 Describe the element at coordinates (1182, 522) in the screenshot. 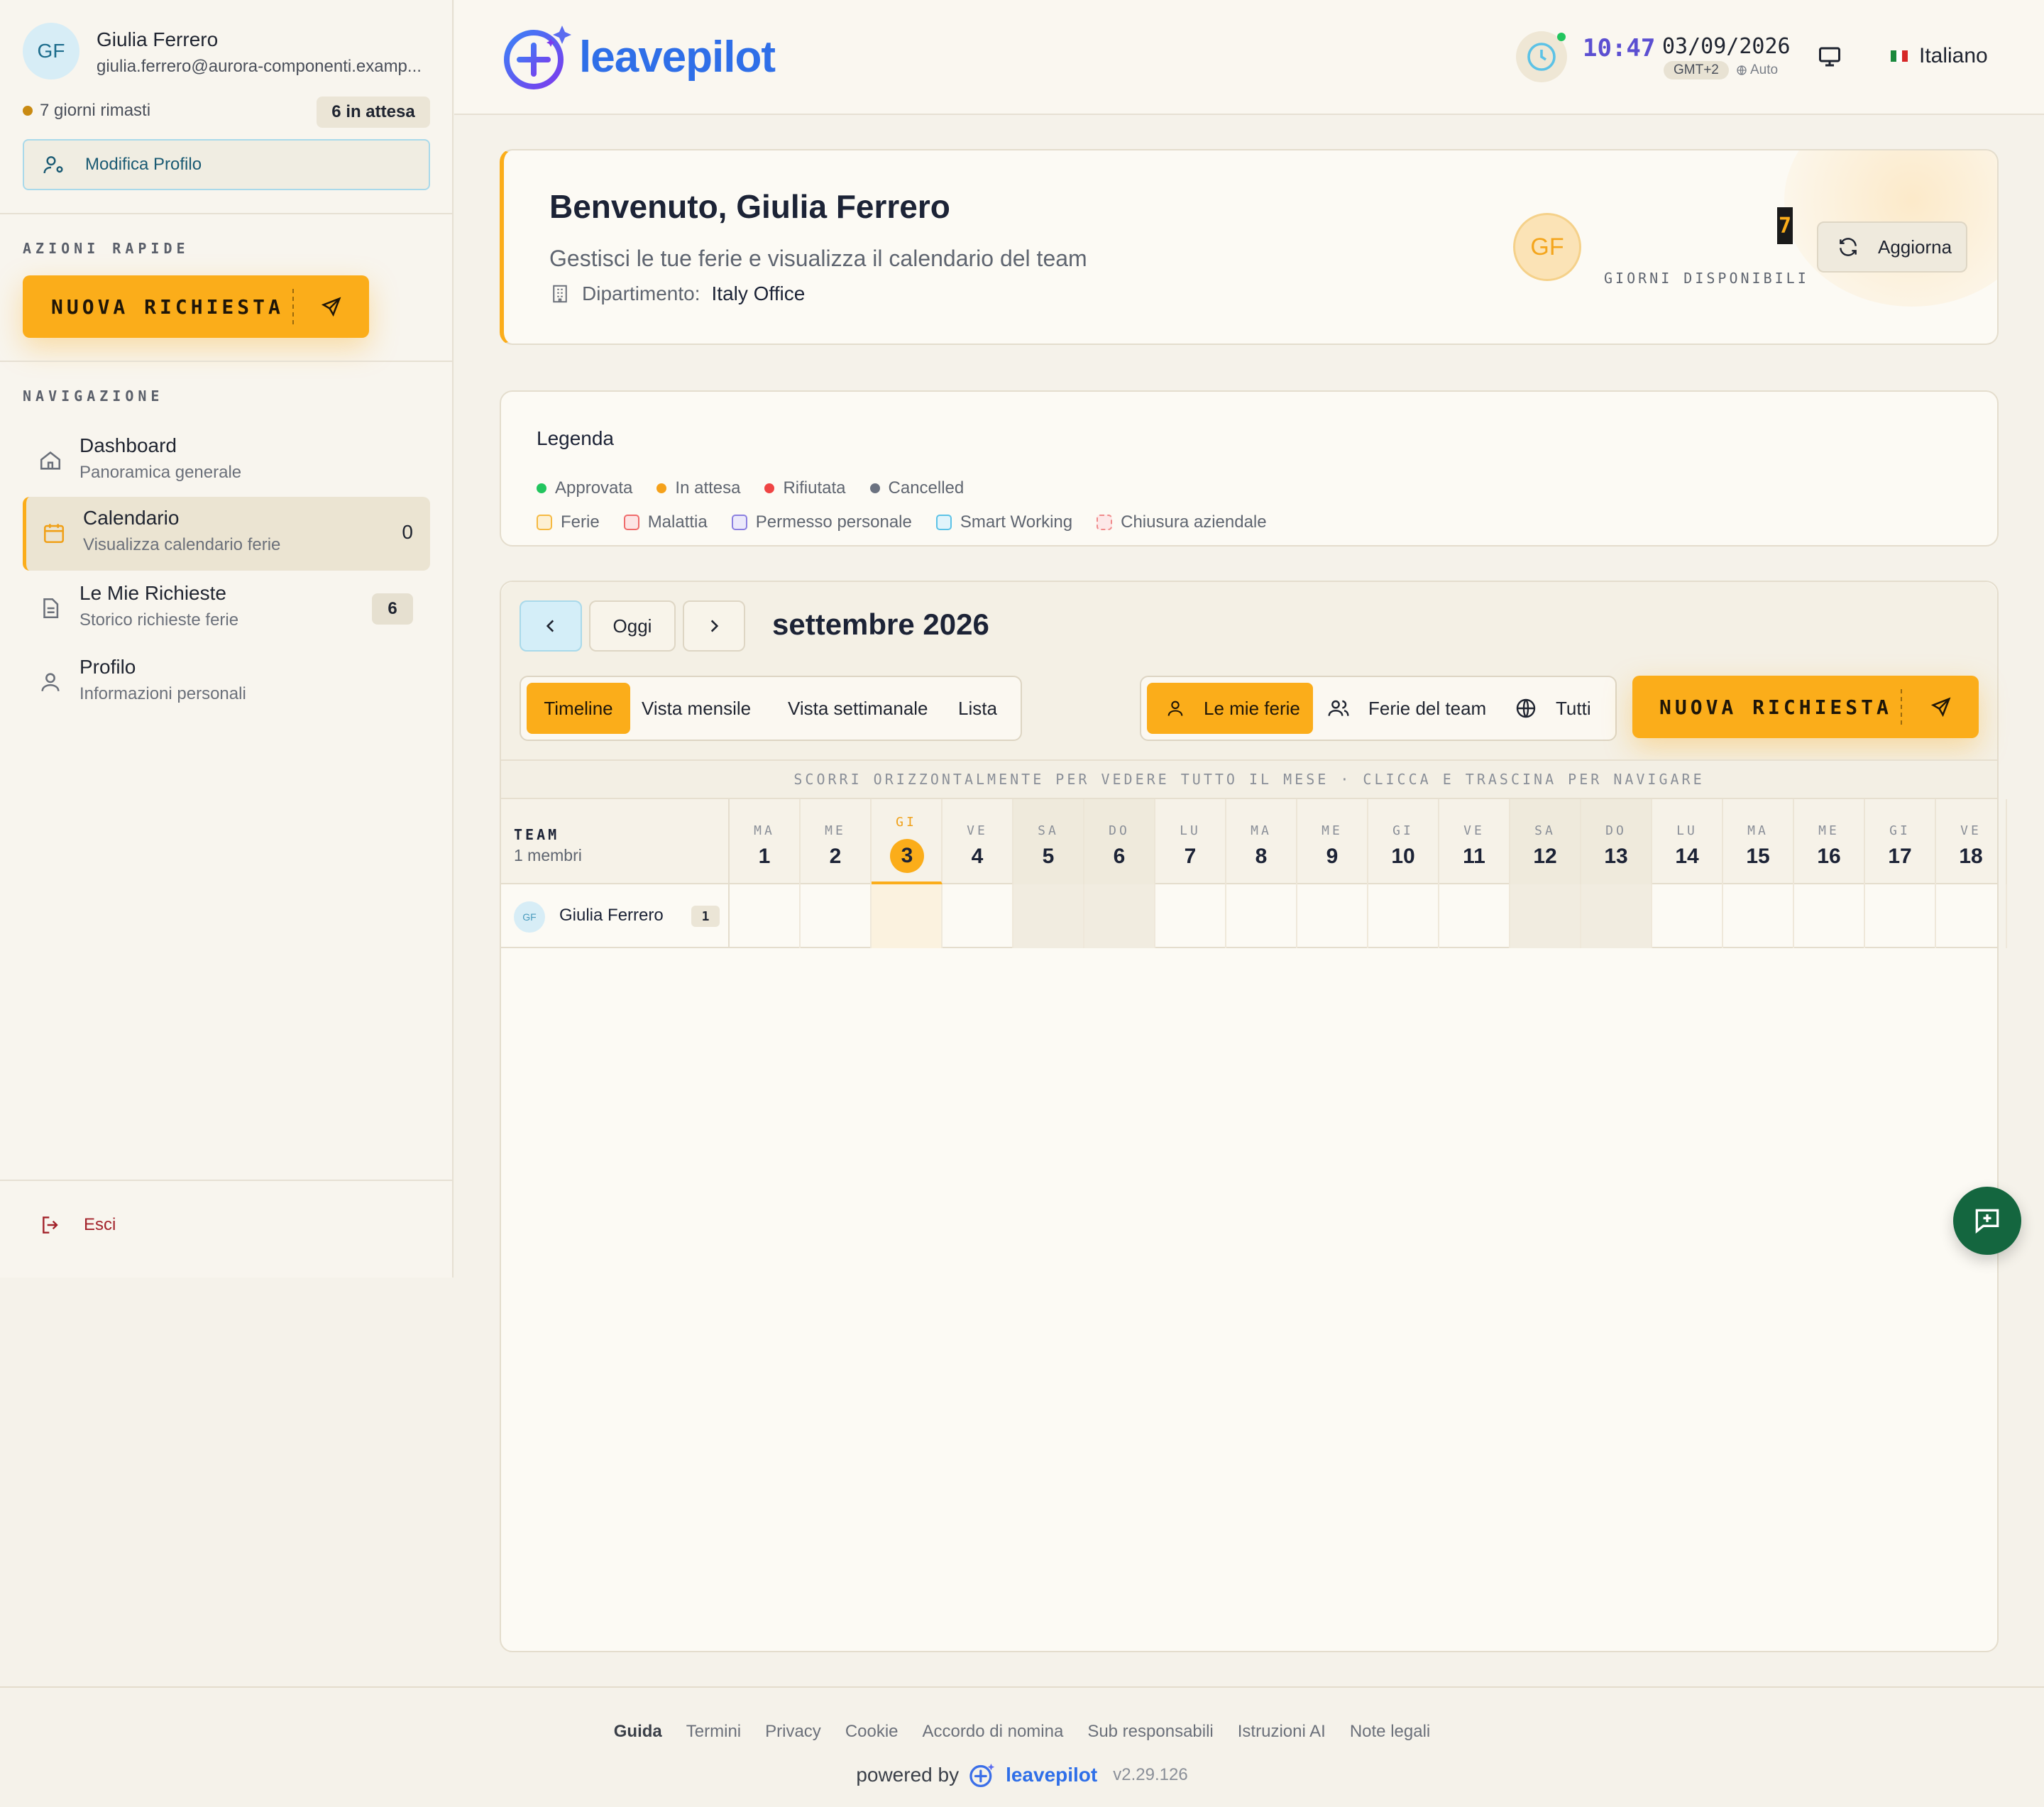

I see `legend-item: Chiusura aziendale` at that location.